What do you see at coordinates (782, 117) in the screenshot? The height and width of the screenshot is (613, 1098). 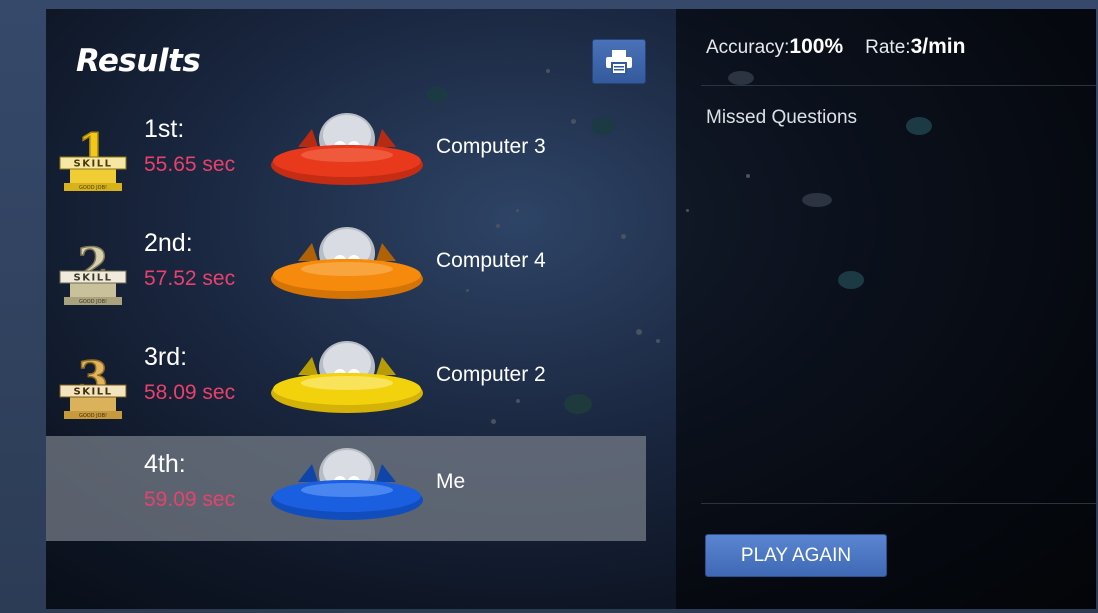 I see `missed-questions-heading: Missed Questions` at bounding box center [782, 117].